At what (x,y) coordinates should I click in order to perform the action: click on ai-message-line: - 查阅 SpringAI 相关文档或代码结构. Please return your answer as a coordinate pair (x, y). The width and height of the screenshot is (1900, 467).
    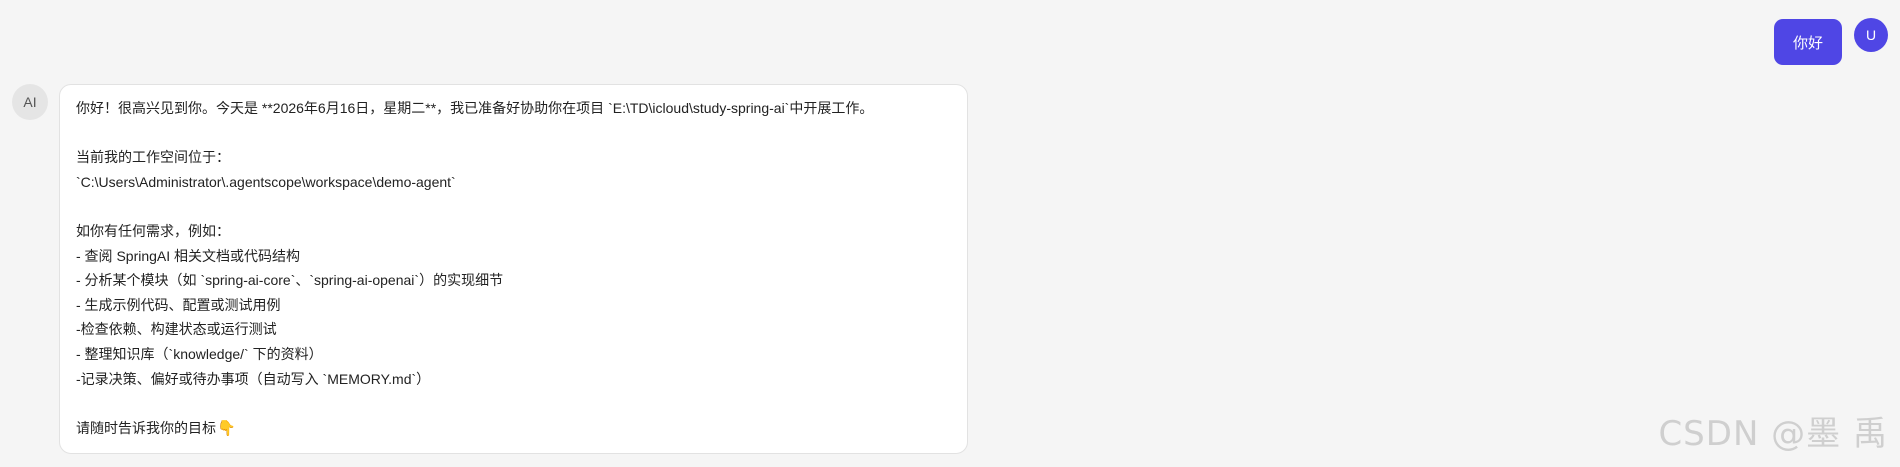
    Looking at the image, I should click on (188, 255).